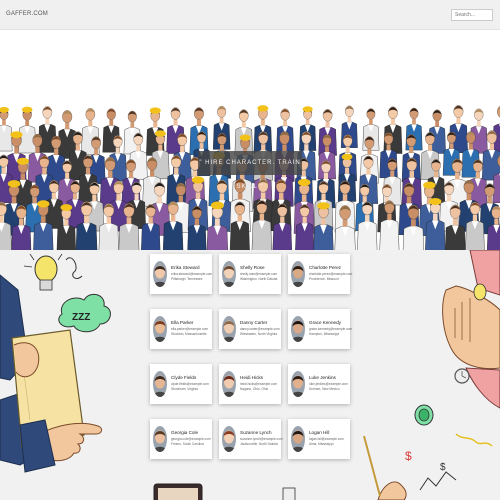 Image resolution: width=500 pixels, height=500 pixels. I want to click on profile-name: Clyde Fields, so click(184, 377).